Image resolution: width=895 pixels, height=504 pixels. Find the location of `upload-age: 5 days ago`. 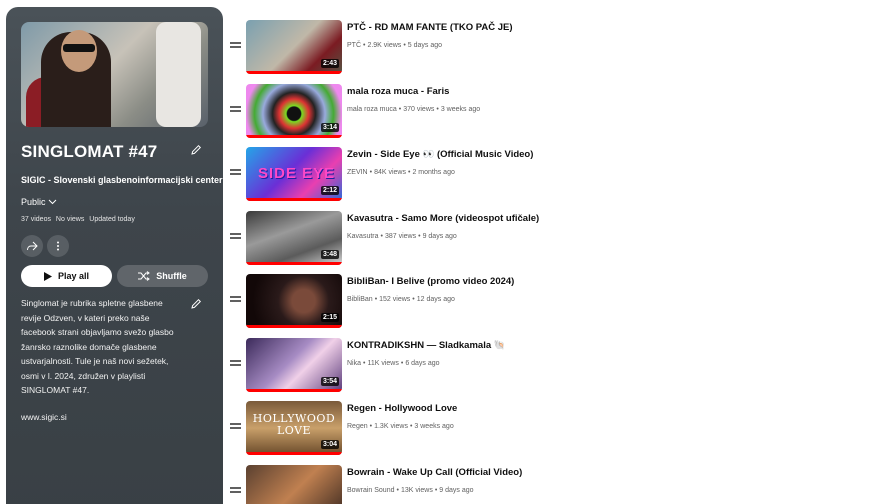

upload-age: 5 days ago is located at coordinates (425, 45).